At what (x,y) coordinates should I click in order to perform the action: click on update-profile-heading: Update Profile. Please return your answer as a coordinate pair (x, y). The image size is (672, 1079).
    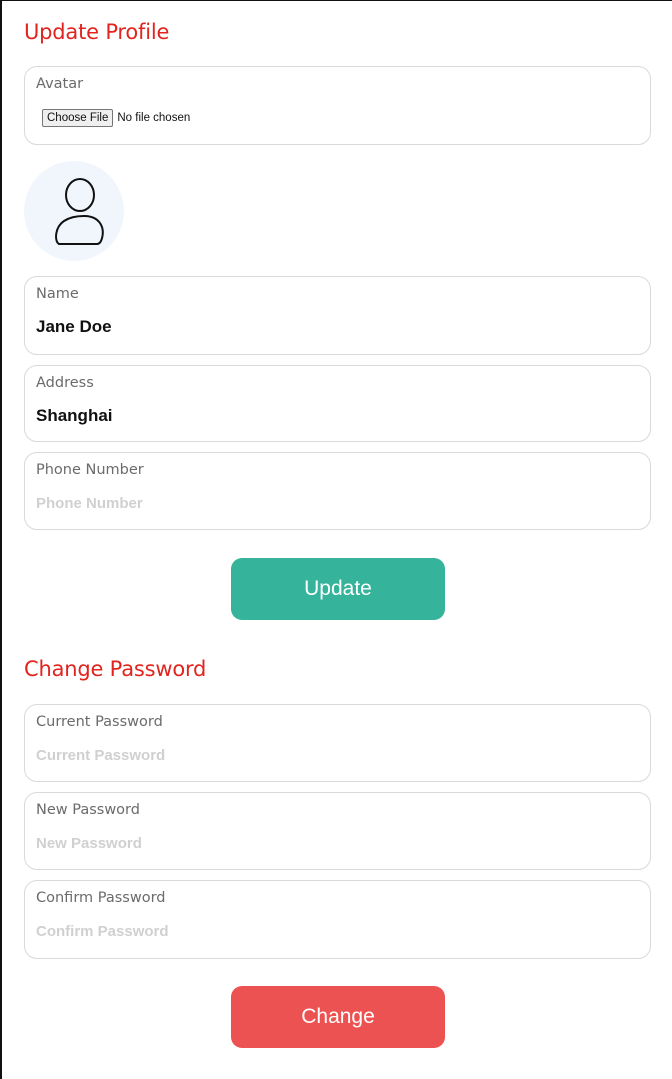
    Looking at the image, I should click on (97, 32).